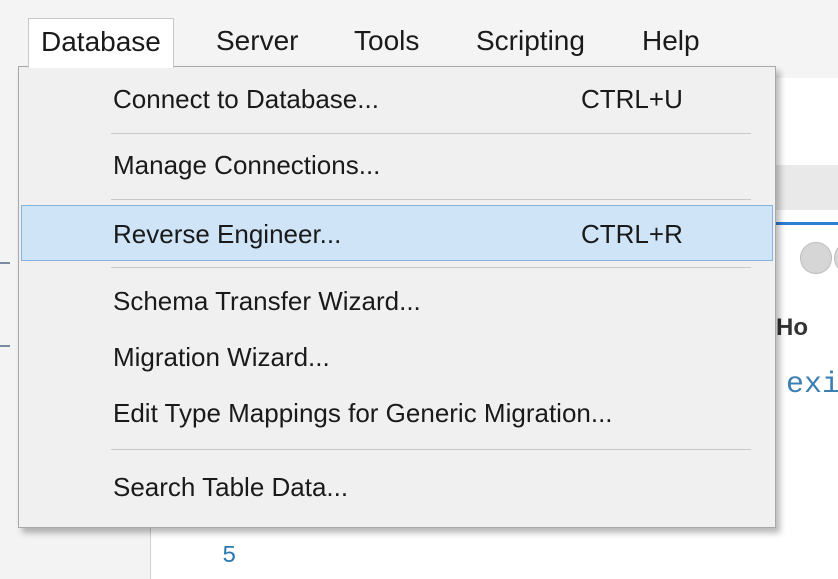  Describe the element at coordinates (494, 549) in the screenshot. I see `query-editor` at that location.